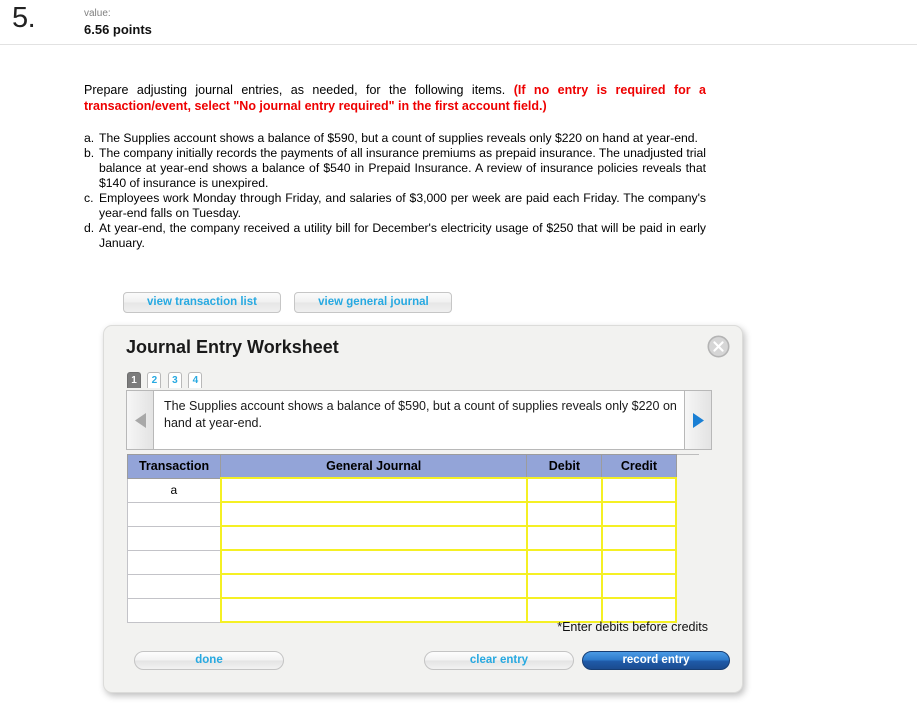 The image size is (917, 723). I want to click on table-top-rule, so click(688, 454).